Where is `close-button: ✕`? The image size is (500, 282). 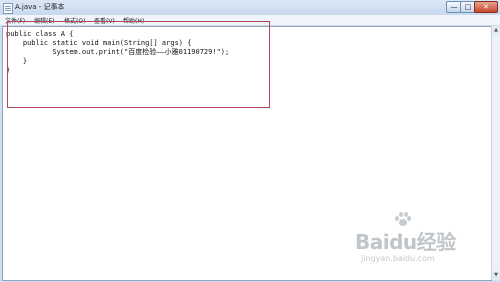
close-button: ✕ is located at coordinates (486, 7).